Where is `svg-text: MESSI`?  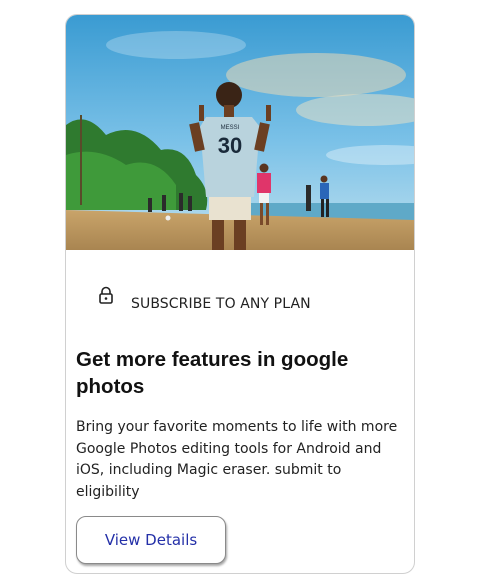
svg-text: MESSI is located at coordinates (230, 128).